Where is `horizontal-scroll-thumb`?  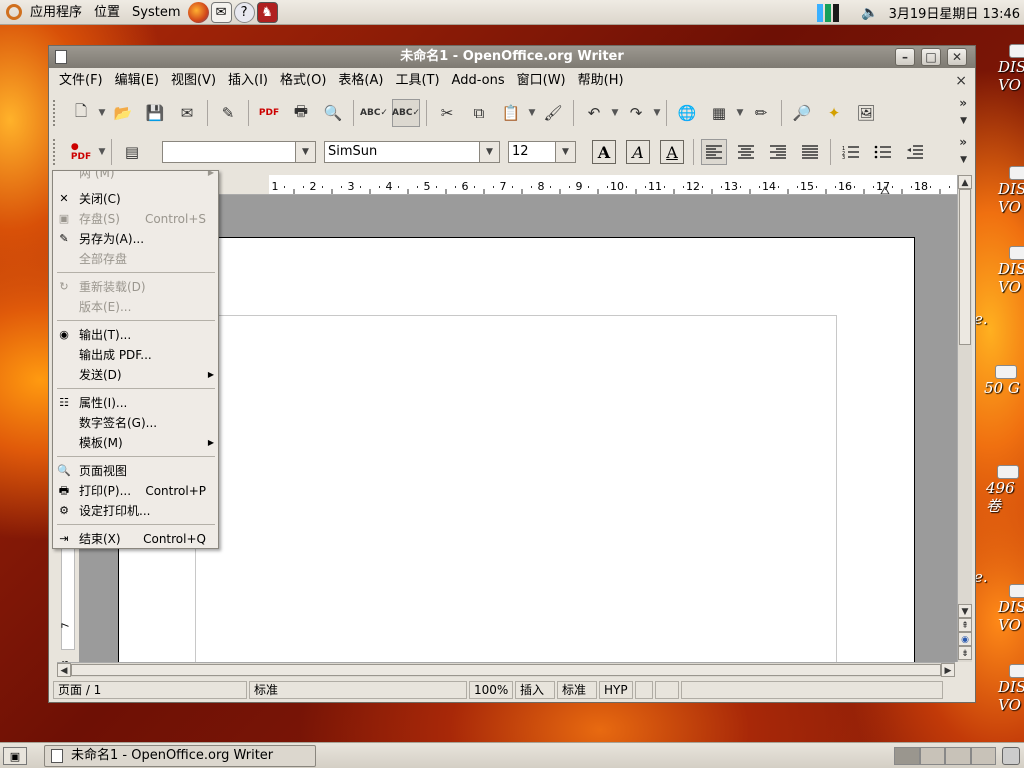
horizontal-scroll-thumb is located at coordinates (506, 670).